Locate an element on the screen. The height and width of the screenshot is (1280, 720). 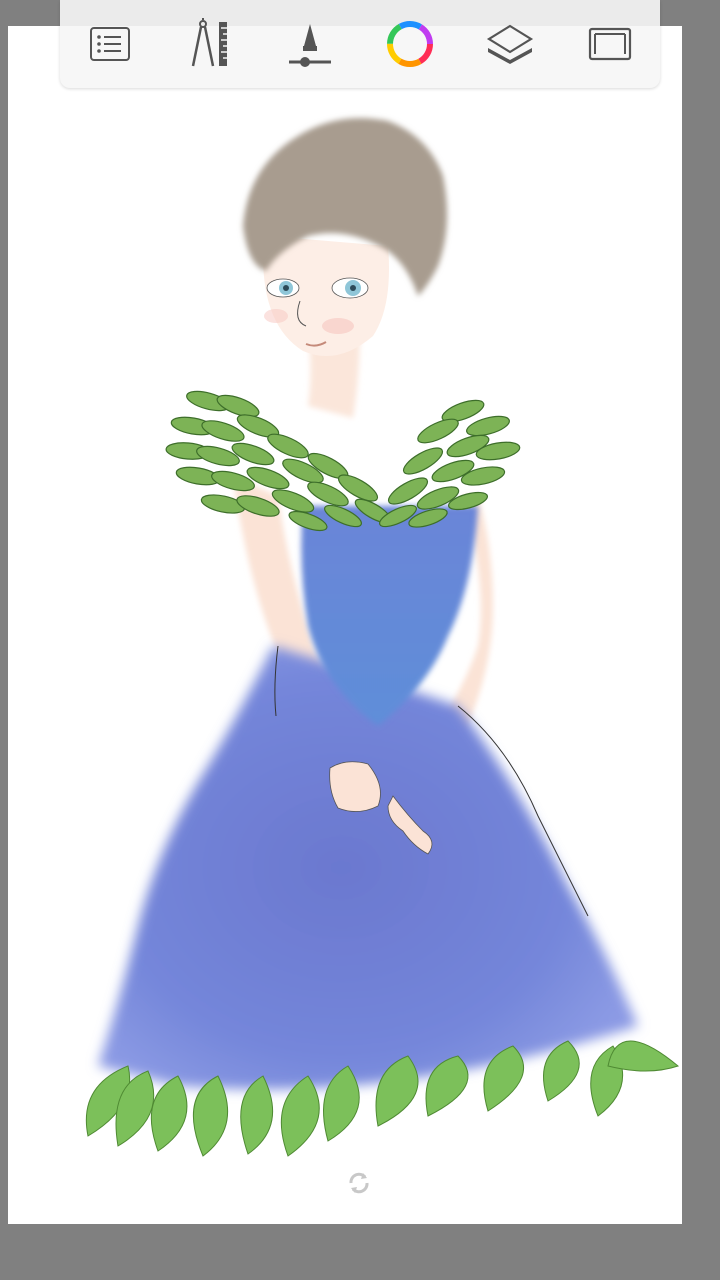
layers-button is located at coordinates (510, 44).